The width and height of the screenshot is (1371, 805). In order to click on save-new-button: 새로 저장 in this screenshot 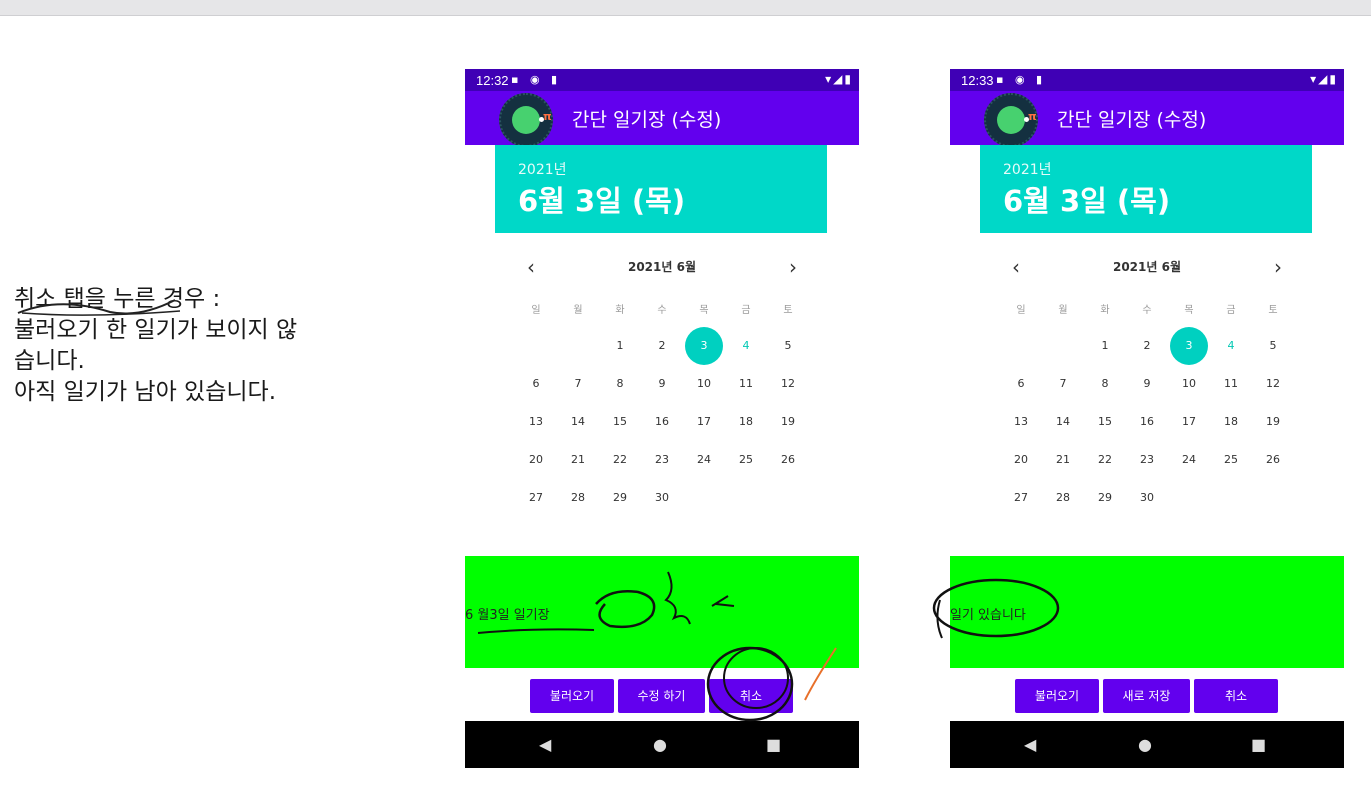, I will do `click(1146, 696)`.